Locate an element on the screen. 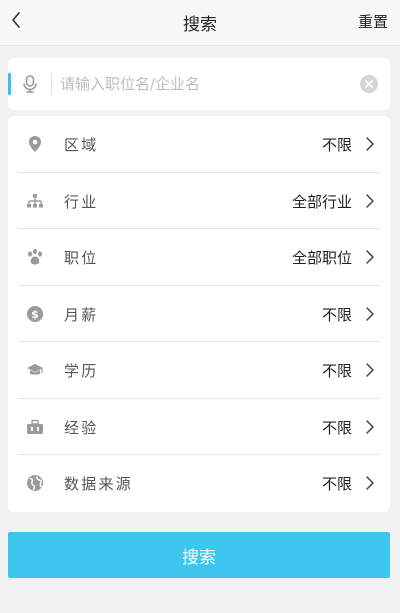 The image size is (400, 613). location-pin-icon is located at coordinates (35, 144).